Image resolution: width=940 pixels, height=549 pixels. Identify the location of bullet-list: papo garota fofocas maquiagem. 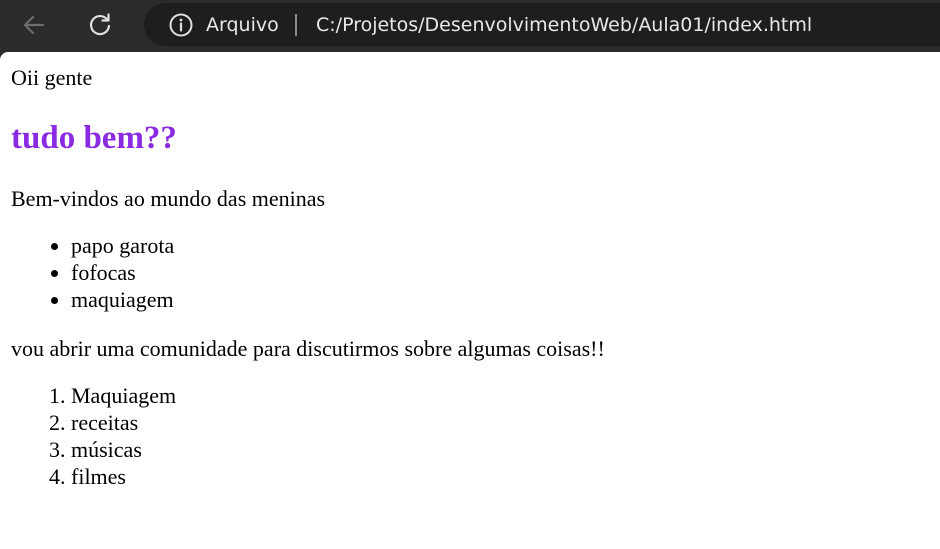
(470, 272).